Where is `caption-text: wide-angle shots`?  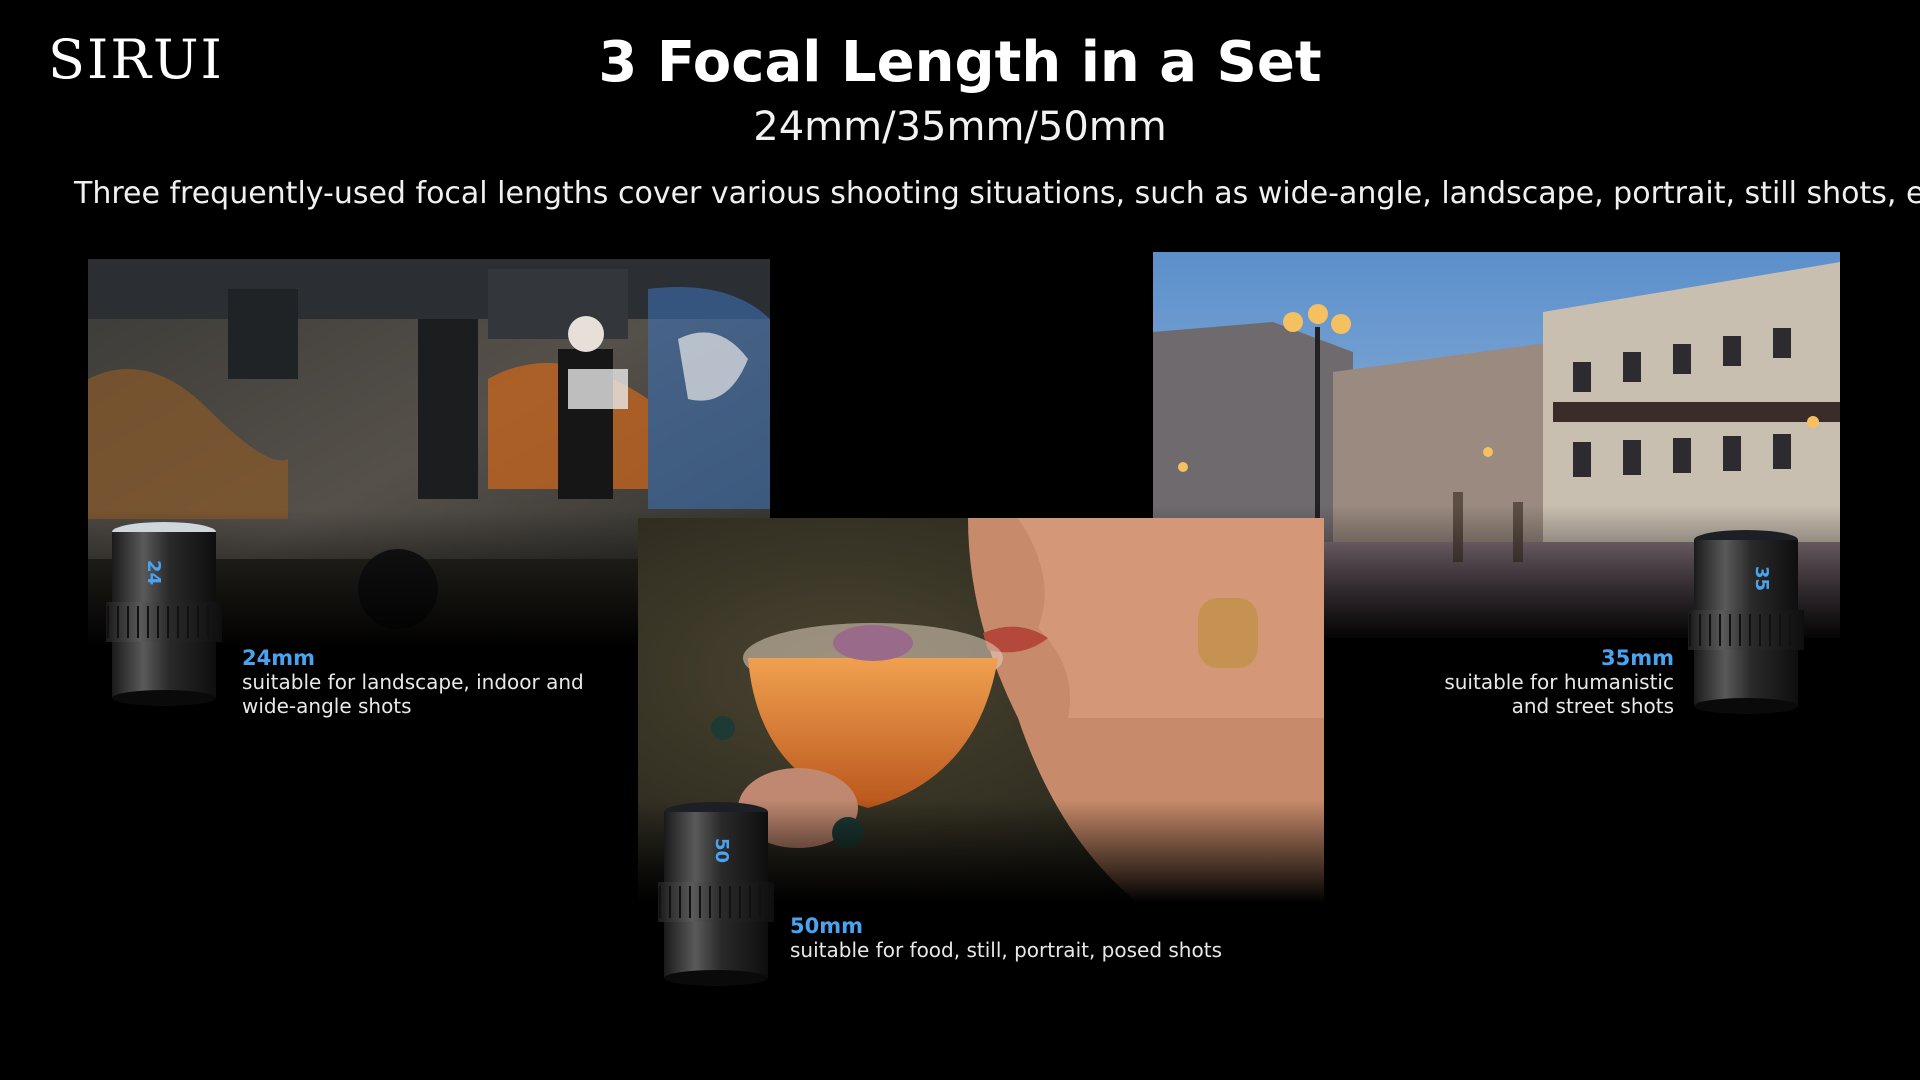 caption-text: wide-angle shots is located at coordinates (327, 706).